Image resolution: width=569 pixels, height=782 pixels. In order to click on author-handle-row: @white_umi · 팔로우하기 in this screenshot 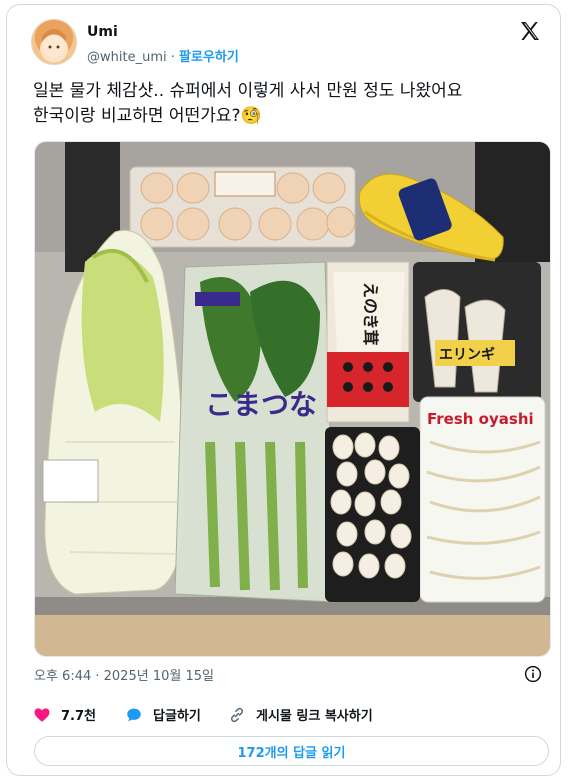, I will do `click(163, 55)`.